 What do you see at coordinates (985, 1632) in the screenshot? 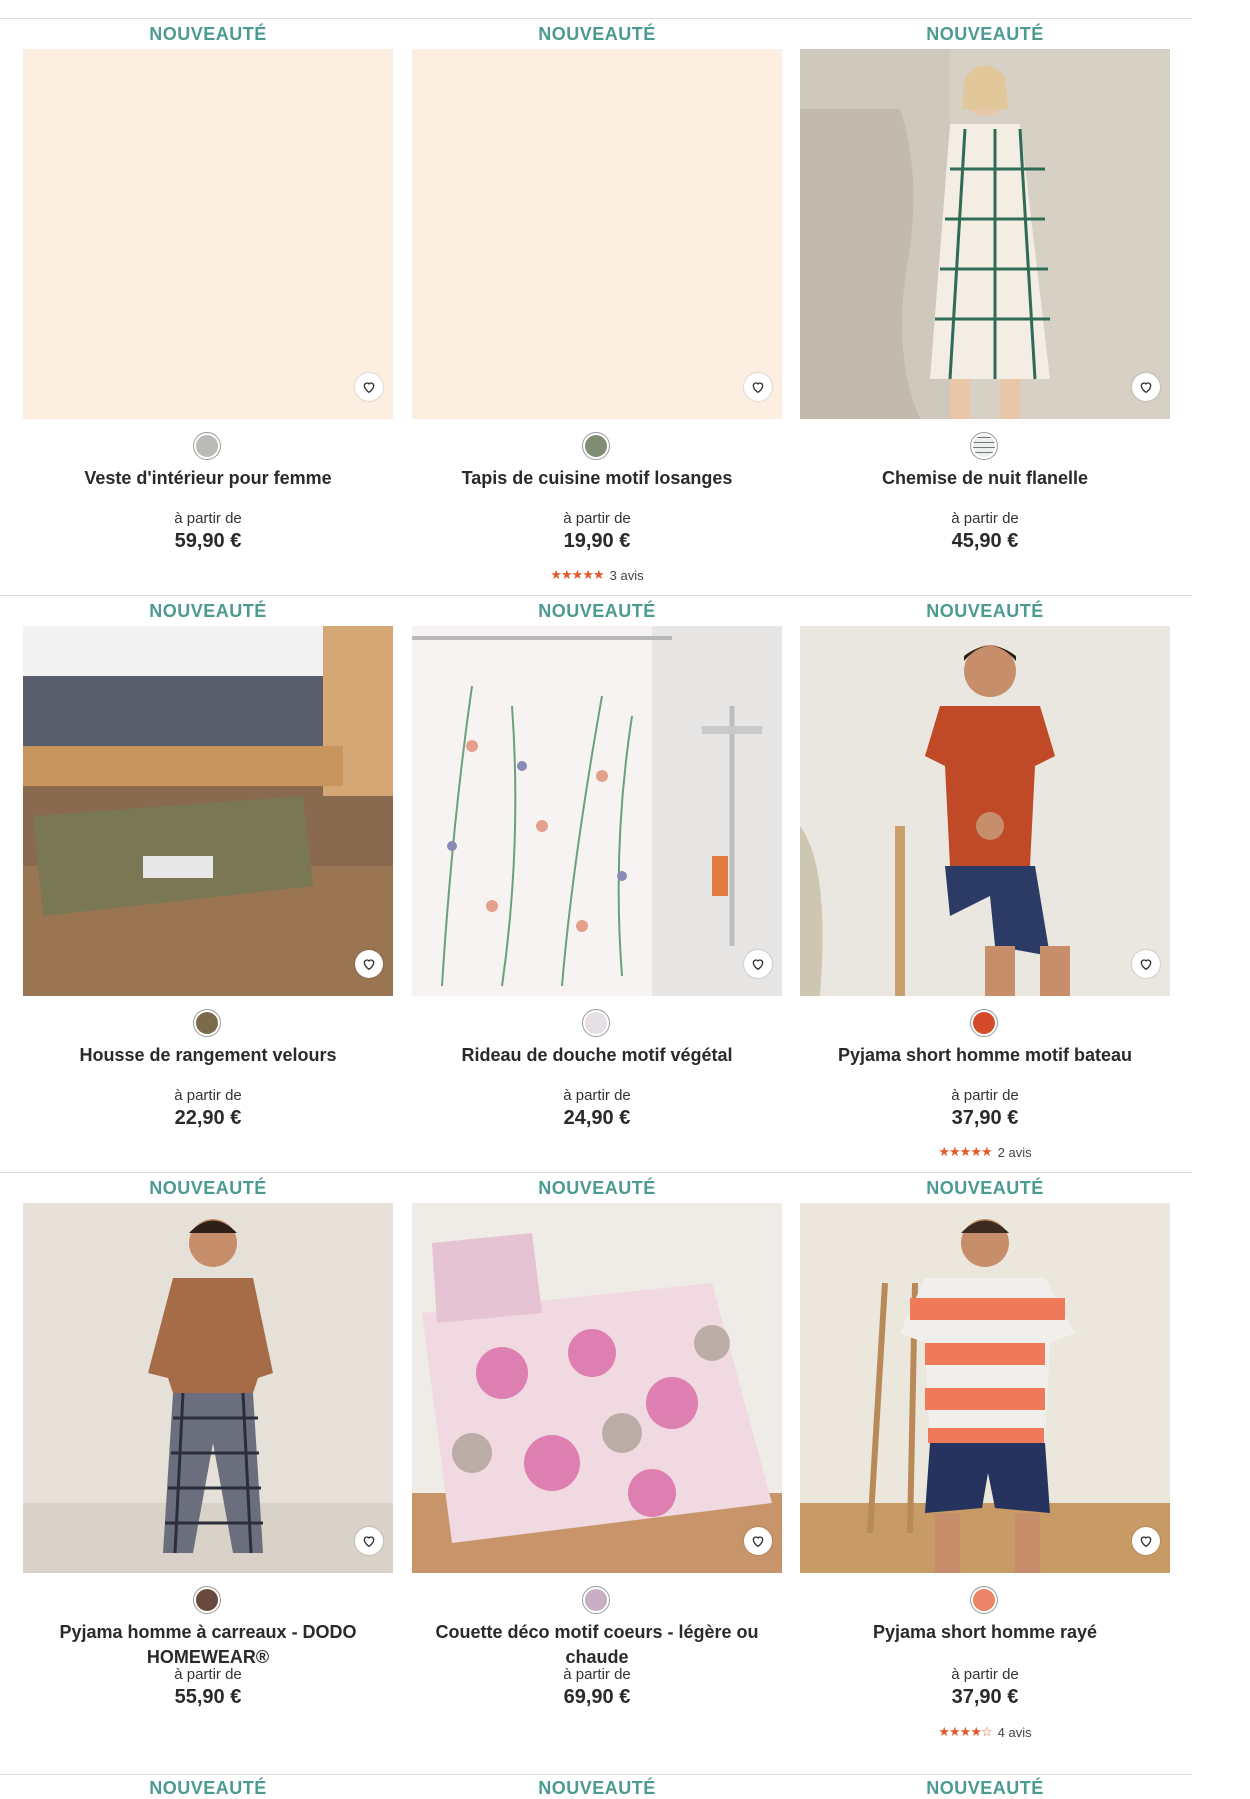
I see `product-title: Pyjama short homme rayé` at bounding box center [985, 1632].